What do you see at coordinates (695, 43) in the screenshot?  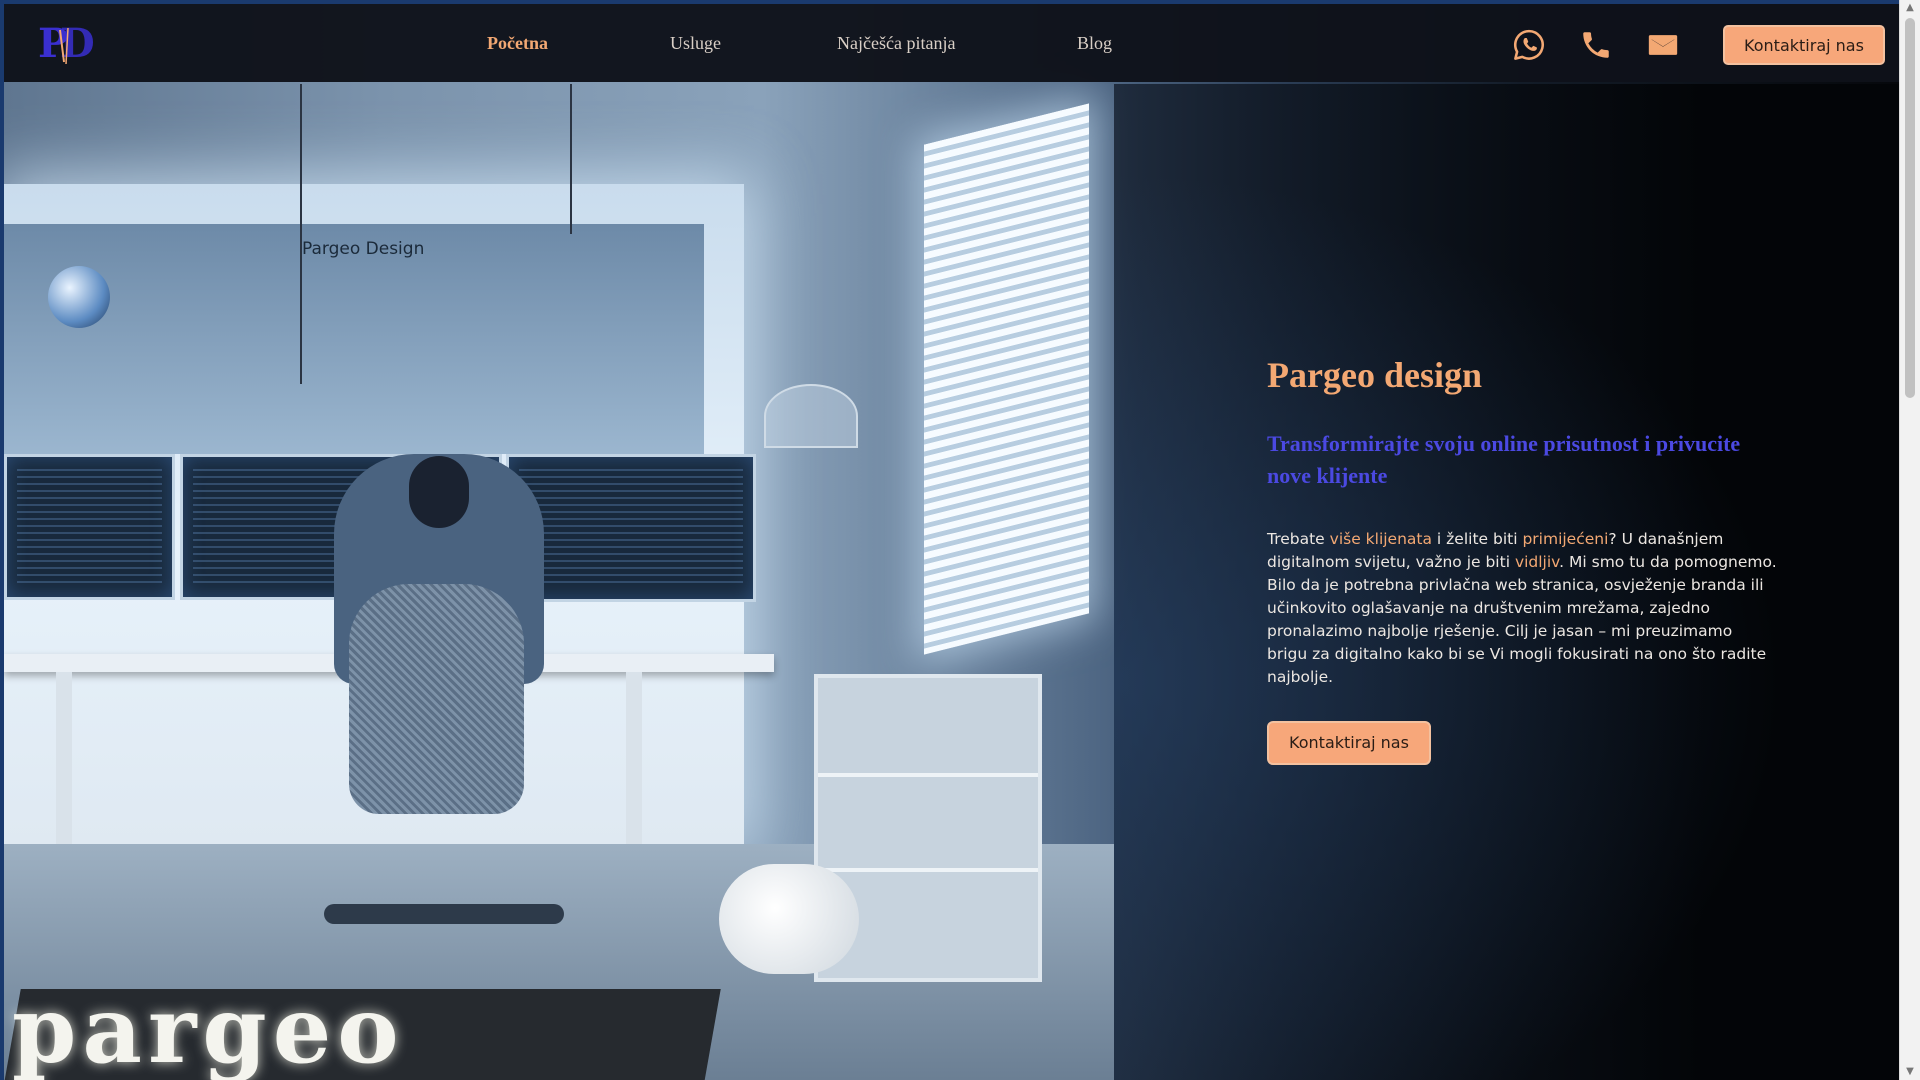 I see `nav-link-usluge: Usluge` at bounding box center [695, 43].